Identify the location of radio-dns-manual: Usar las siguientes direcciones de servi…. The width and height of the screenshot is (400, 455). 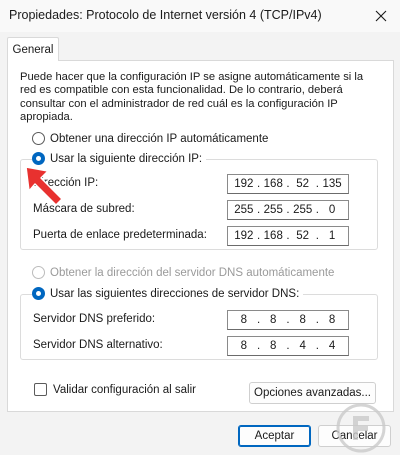
(168, 293).